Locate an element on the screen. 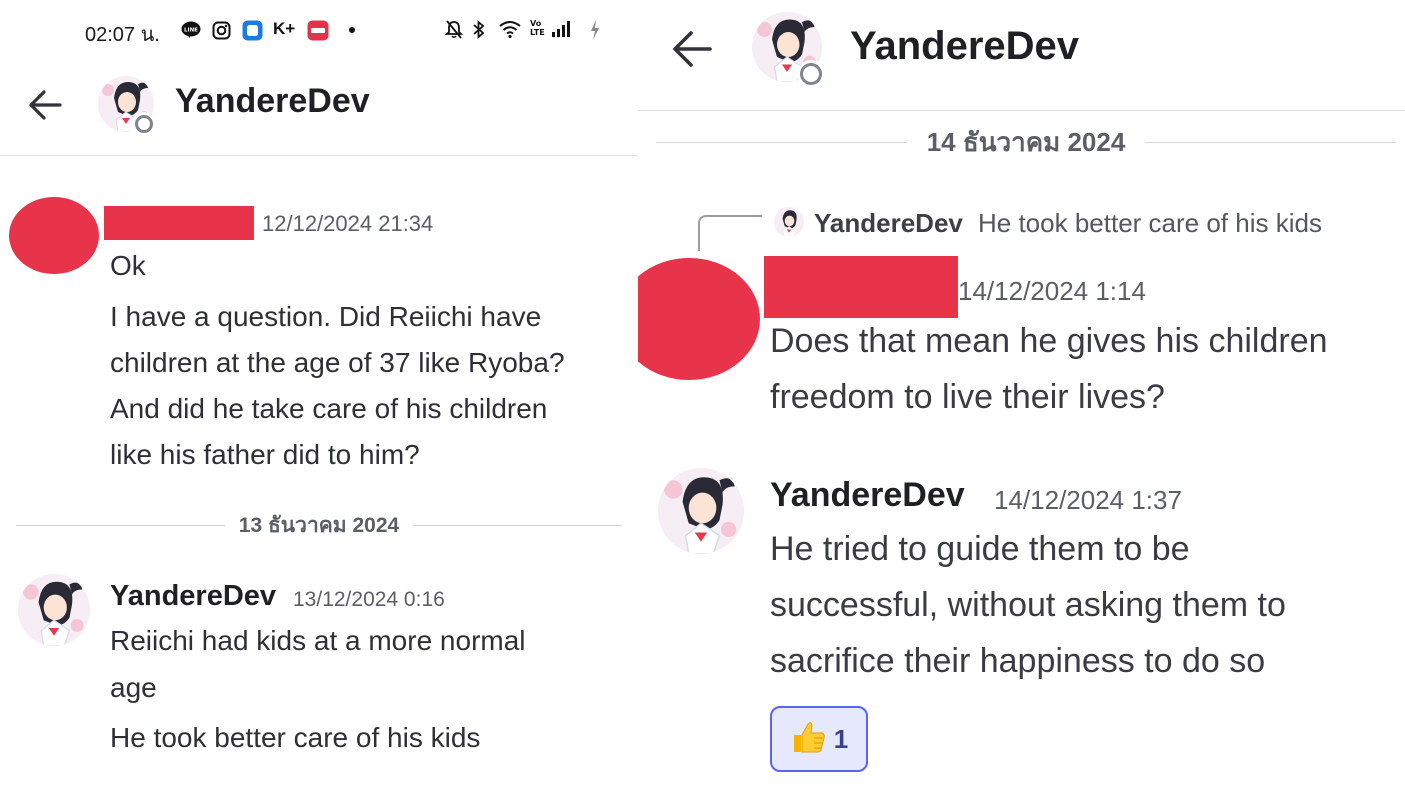 This screenshot has height=790, width=1405. battery-charging-icon is located at coordinates (595, 32).